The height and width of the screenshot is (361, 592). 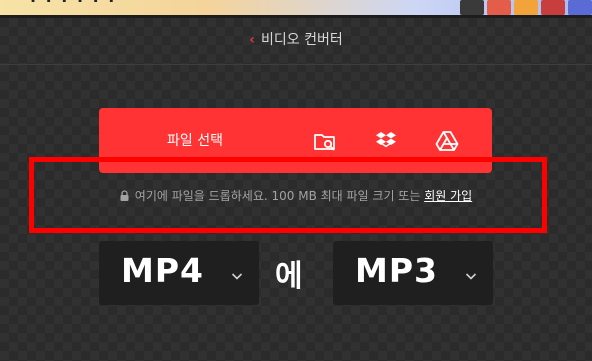 What do you see at coordinates (448, 196) in the screenshot?
I see `signup-link: 회원 가입` at bounding box center [448, 196].